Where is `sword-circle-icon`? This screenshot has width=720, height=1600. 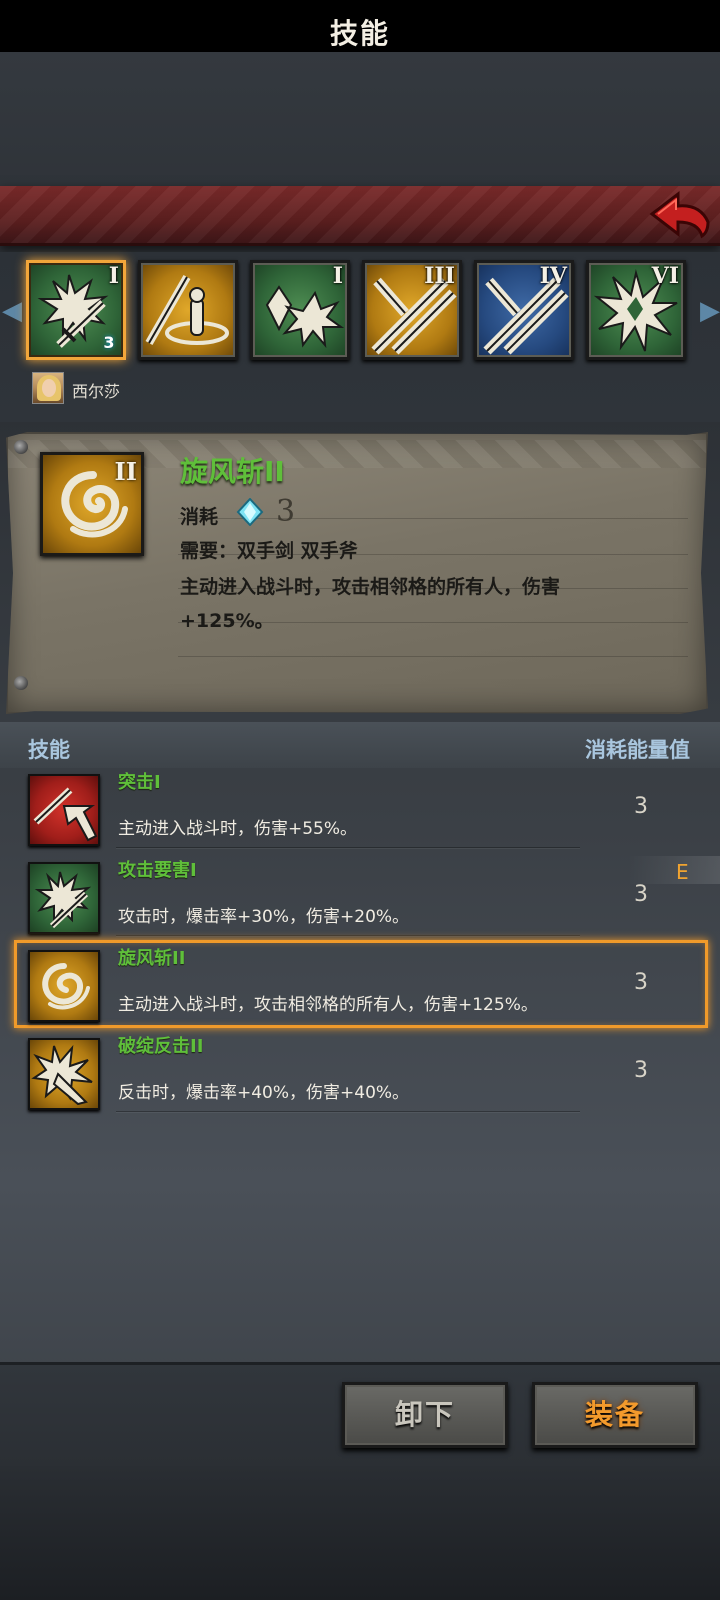
sword-circle-icon is located at coordinates (187, 310).